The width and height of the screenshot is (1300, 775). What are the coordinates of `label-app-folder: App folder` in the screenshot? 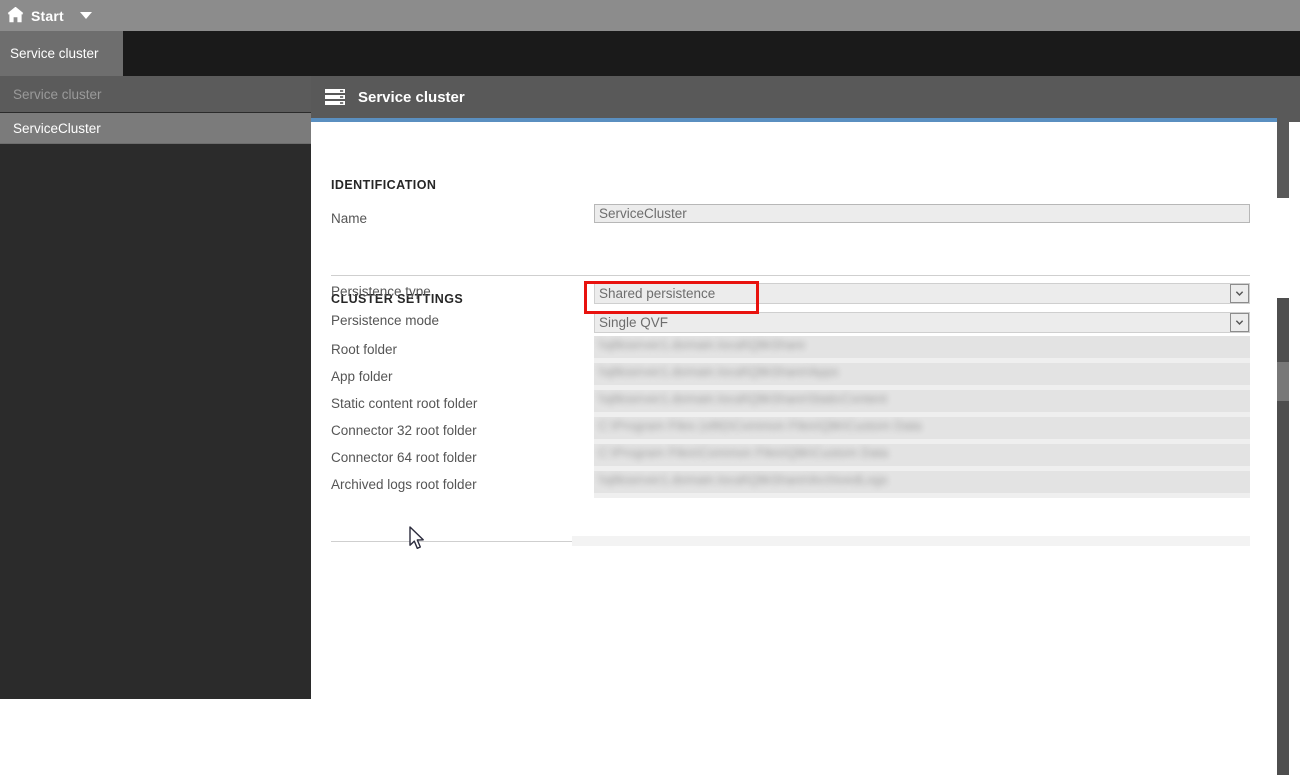 It's located at (362, 376).